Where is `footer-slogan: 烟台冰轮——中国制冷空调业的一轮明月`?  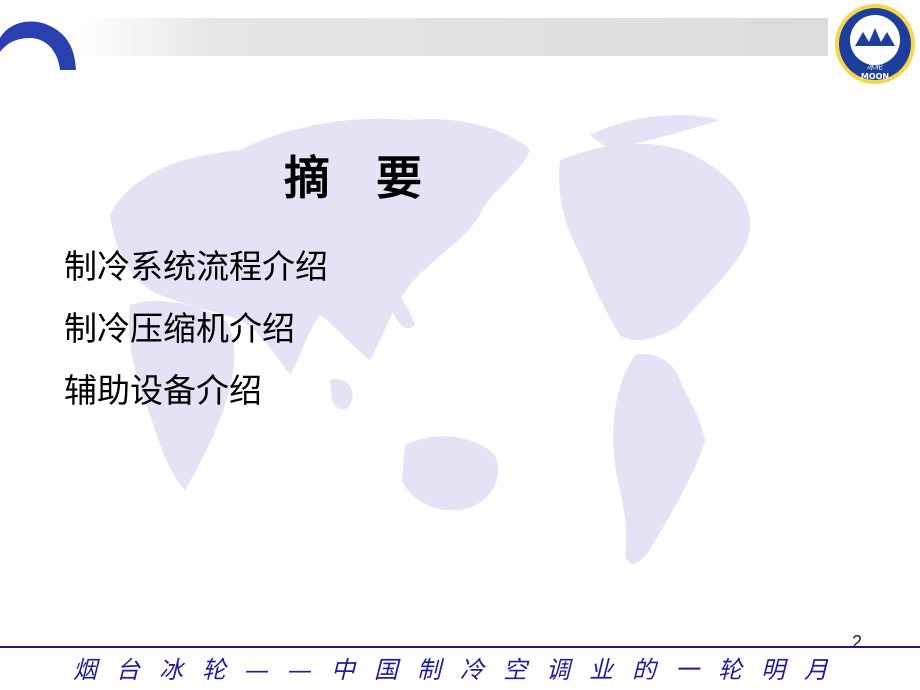
footer-slogan: 烟台冰轮——中国制冷空调业的一轮明月 is located at coordinates (460, 670).